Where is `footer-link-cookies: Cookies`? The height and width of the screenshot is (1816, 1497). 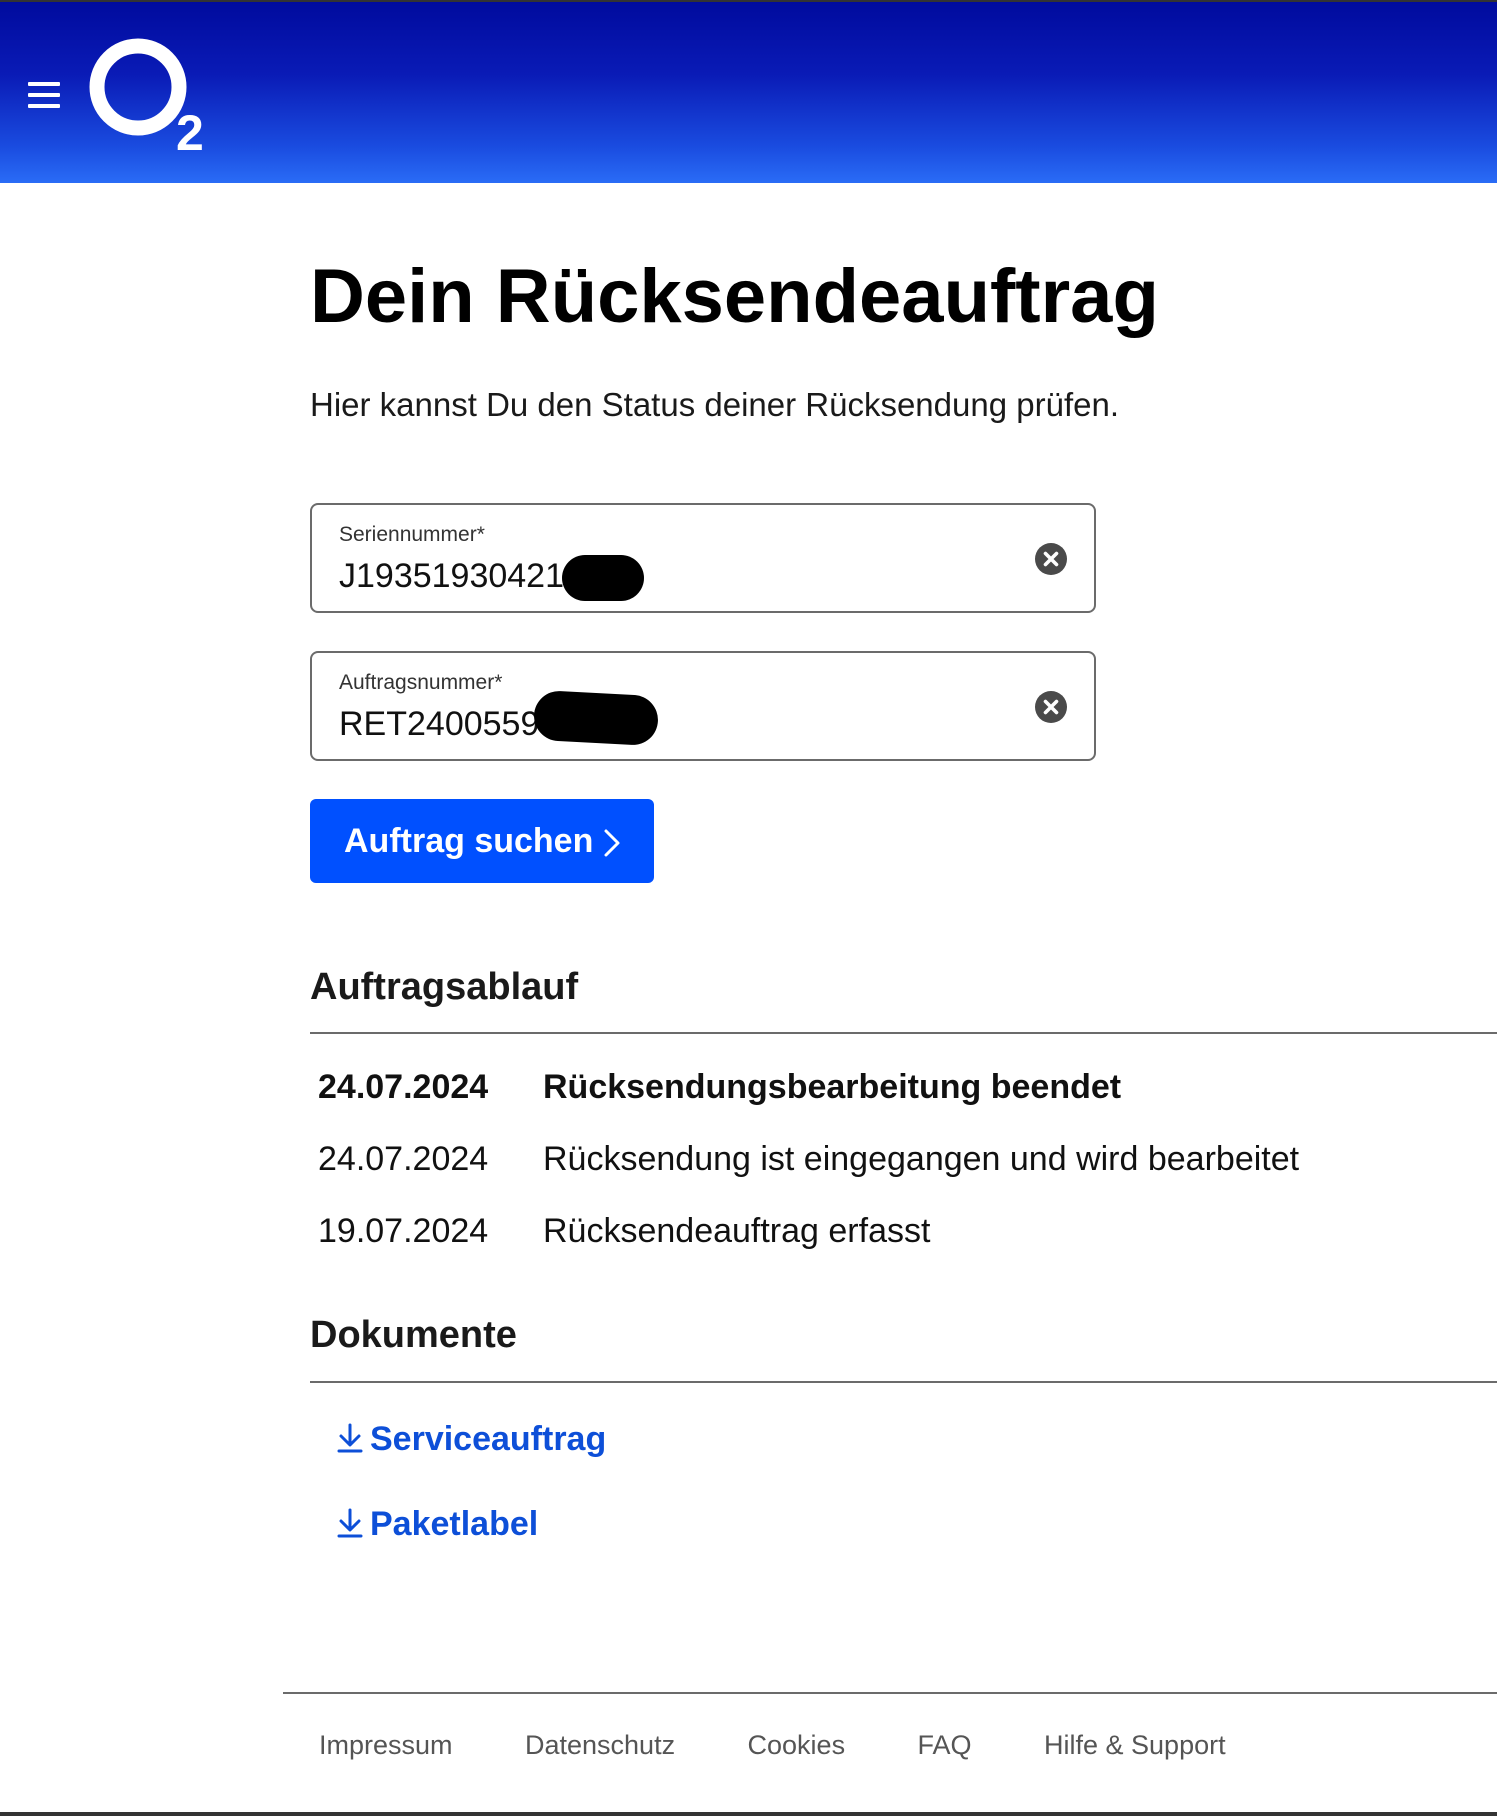
footer-link-cookies: Cookies is located at coordinates (797, 1745).